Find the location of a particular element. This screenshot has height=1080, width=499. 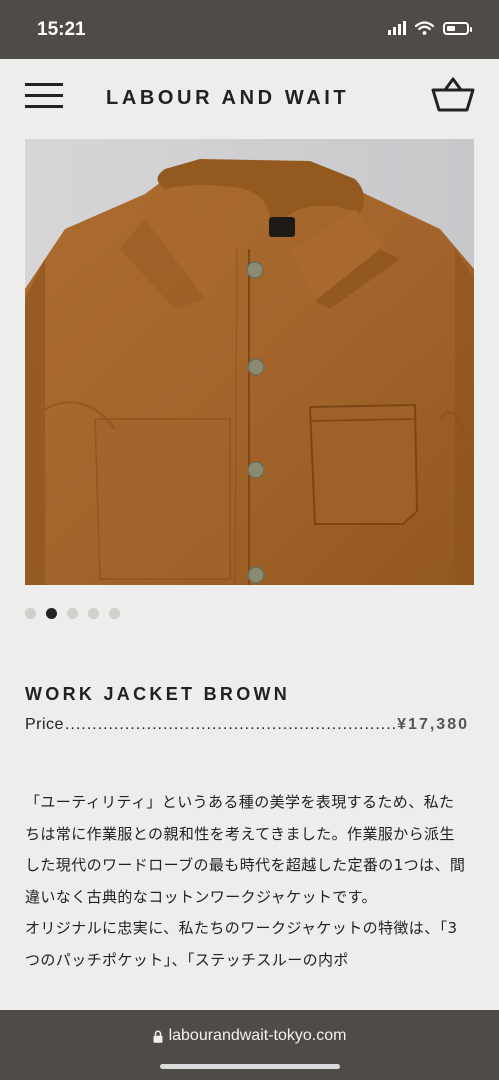

site-header: LABOUR AND WAIT is located at coordinates (249, 98).